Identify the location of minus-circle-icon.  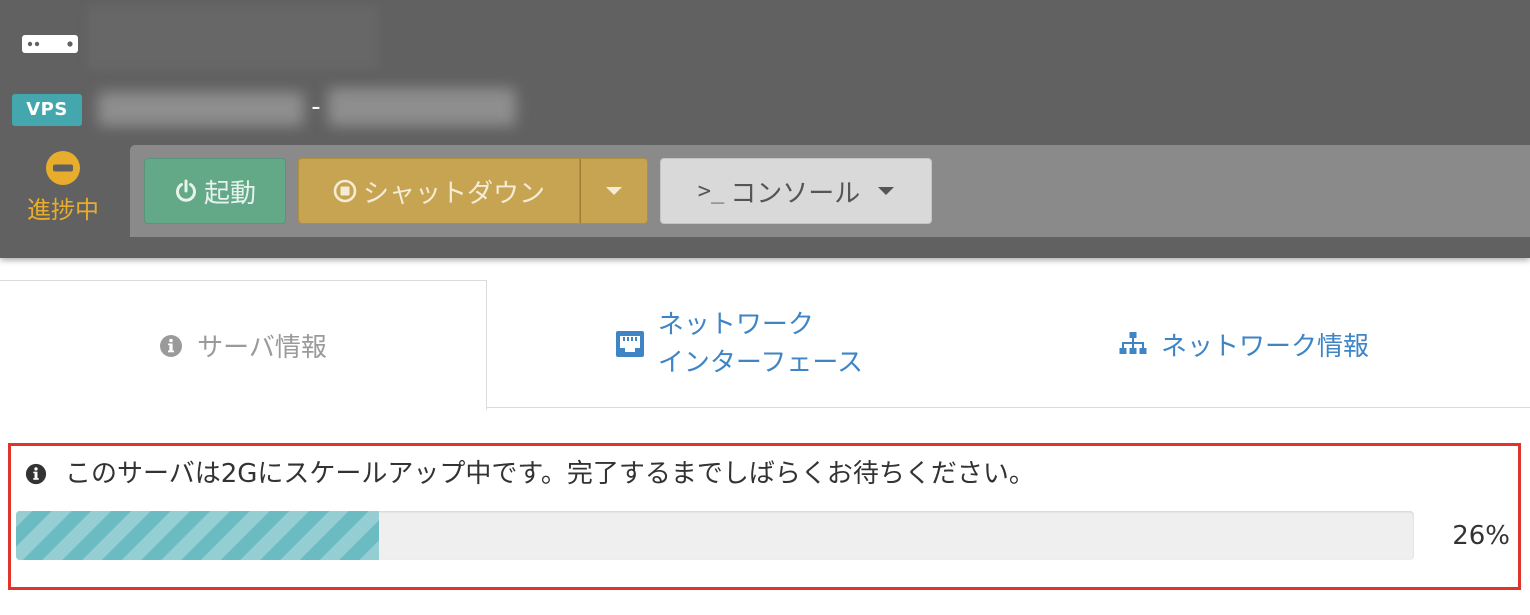
(63, 168).